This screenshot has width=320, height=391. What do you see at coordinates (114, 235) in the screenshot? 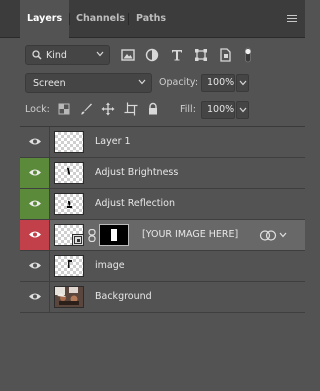
I see `layer-mask-thumbnail` at bounding box center [114, 235].